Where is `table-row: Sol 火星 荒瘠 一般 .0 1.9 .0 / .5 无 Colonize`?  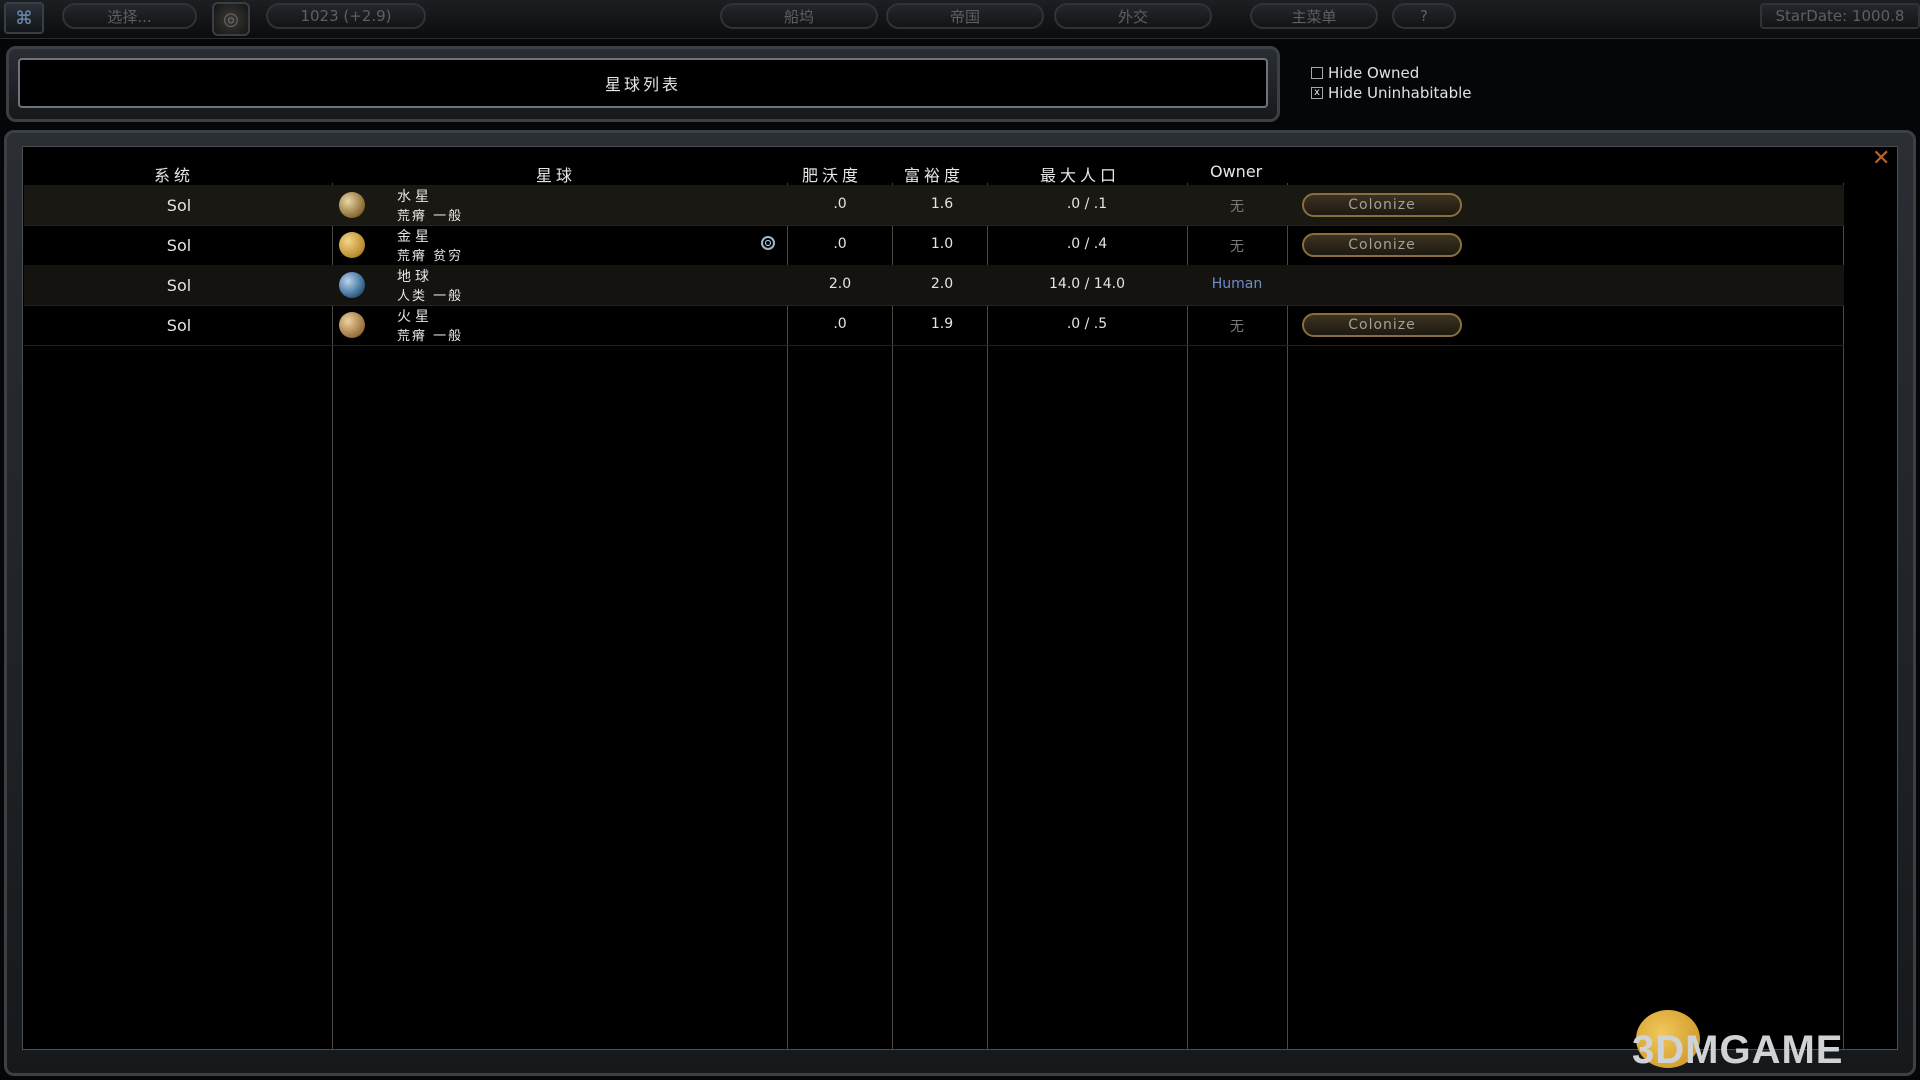 table-row: Sol 火星 荒瘠 一般 .0 1.9 .0 / .5 无 Colonize is located at coordinates (934, 325).